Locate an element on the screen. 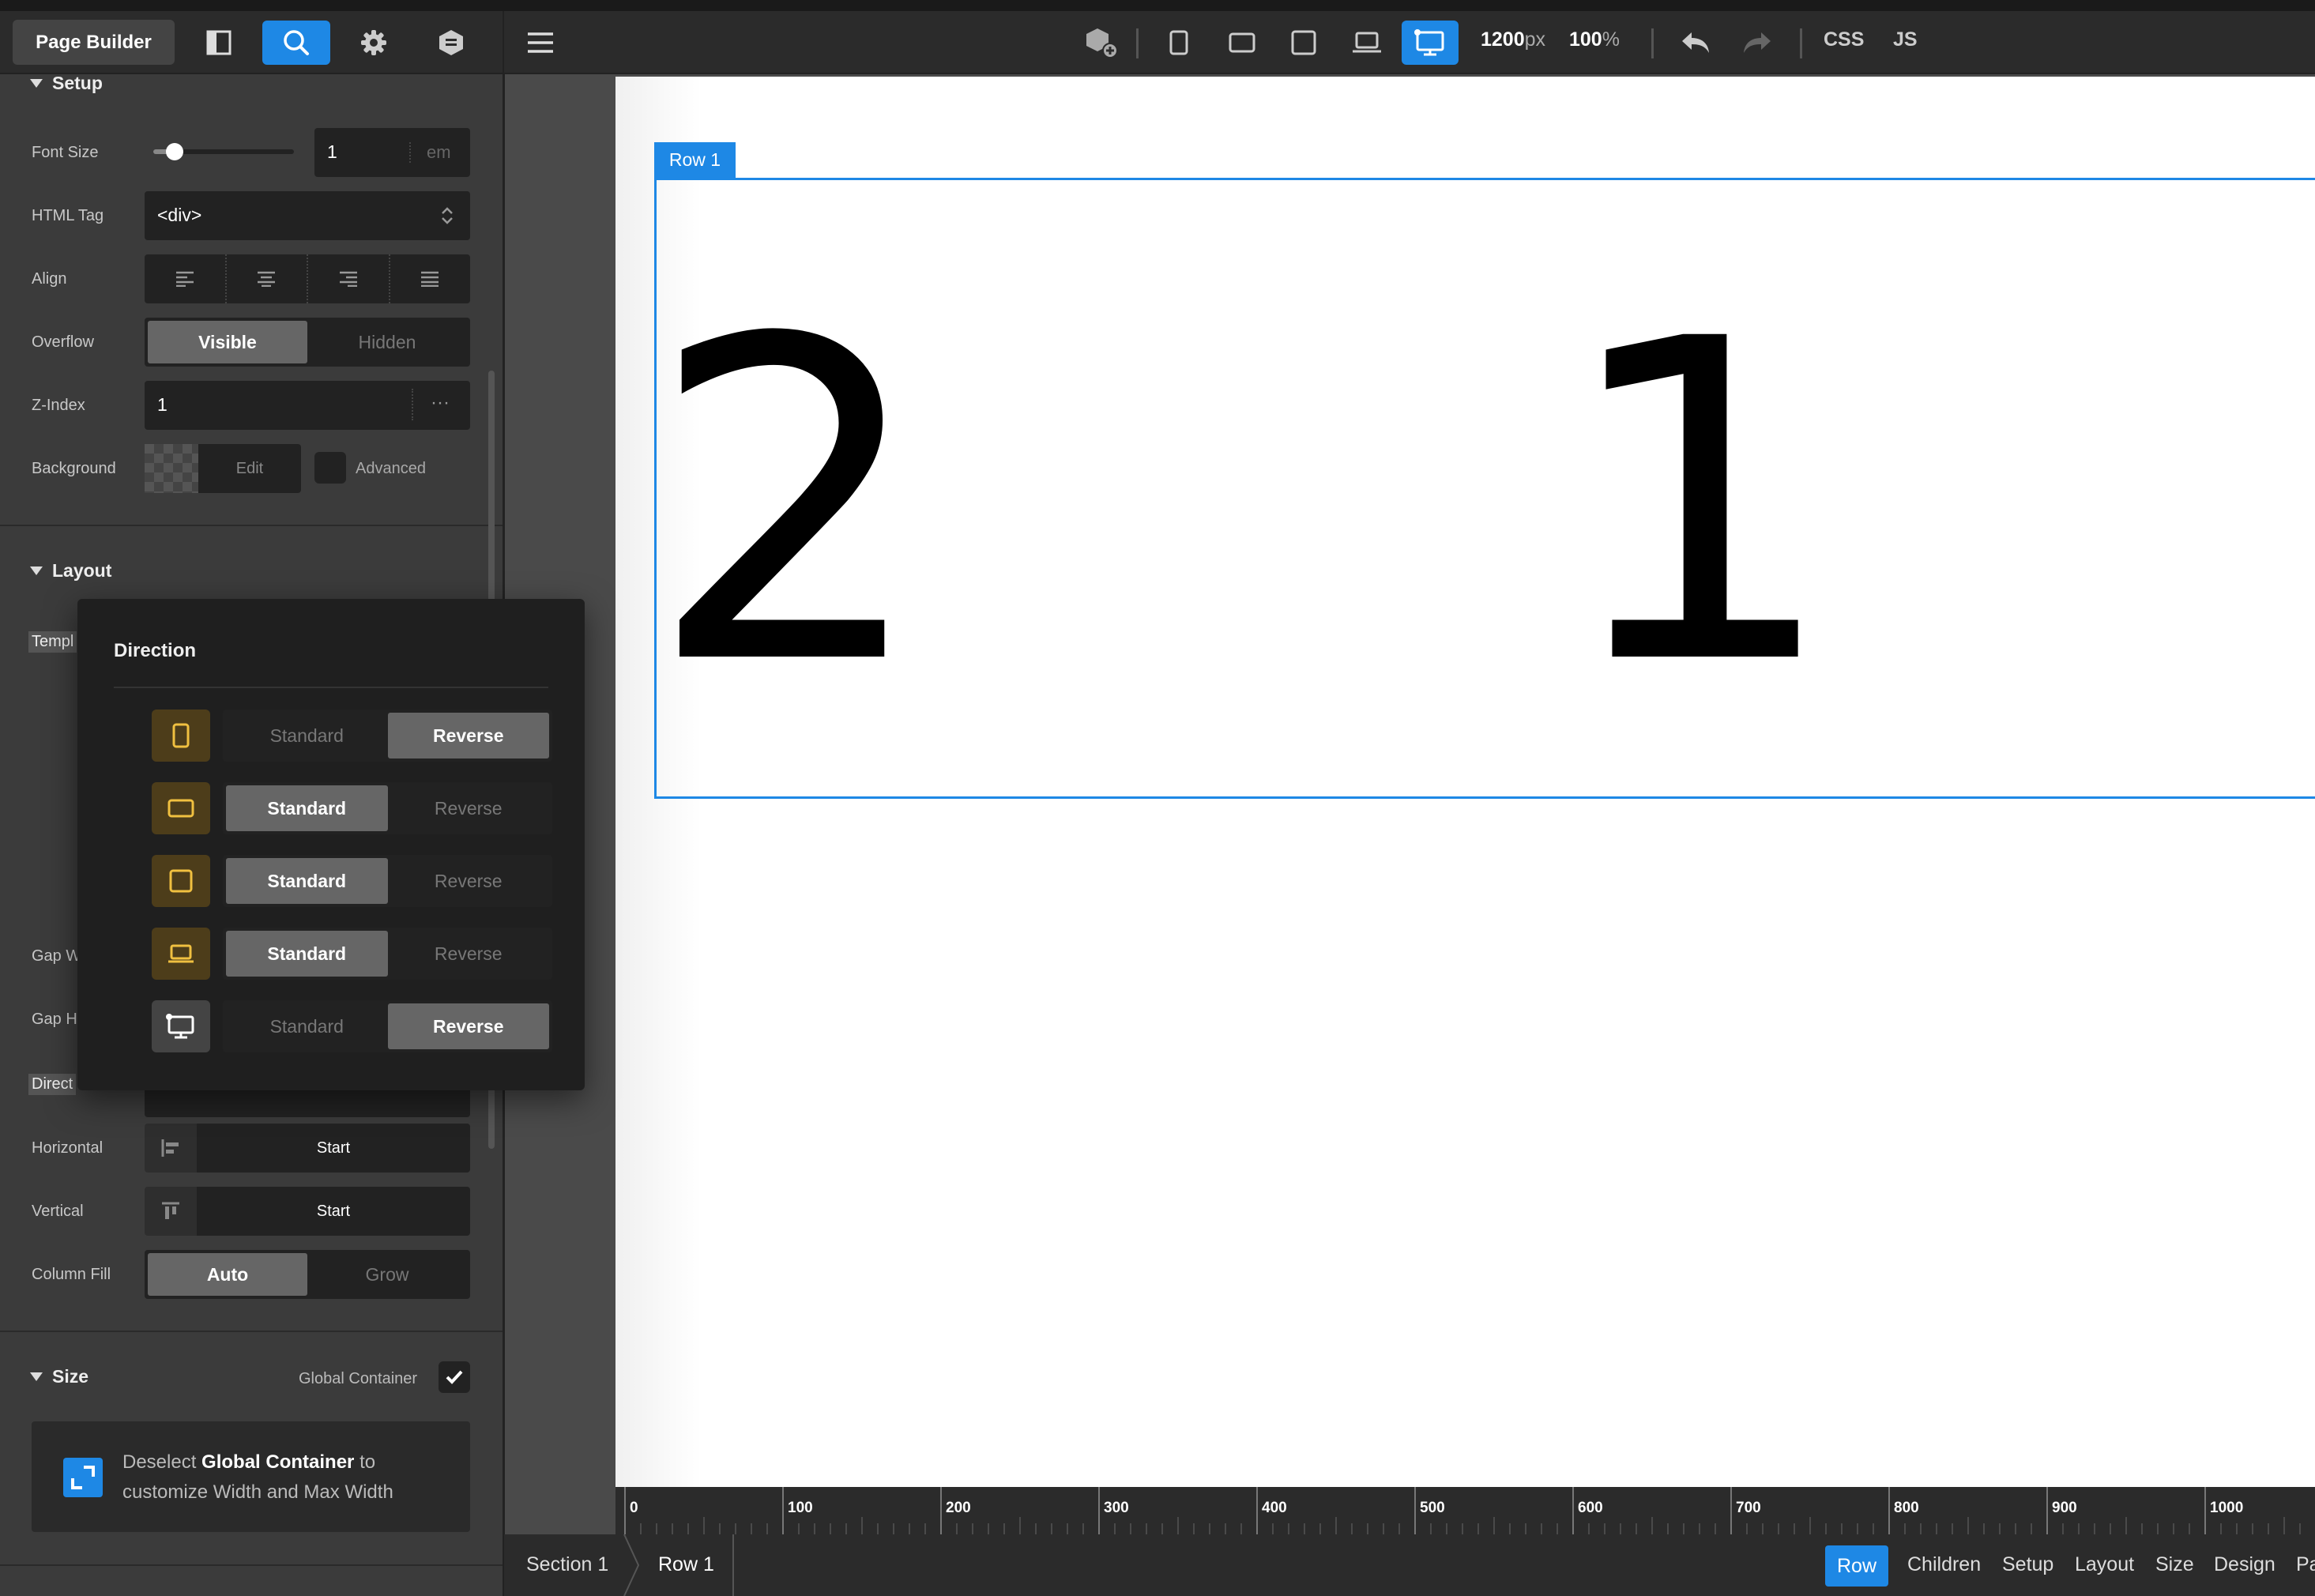  tab-children: Children is located at coordinates (1944, 1565).